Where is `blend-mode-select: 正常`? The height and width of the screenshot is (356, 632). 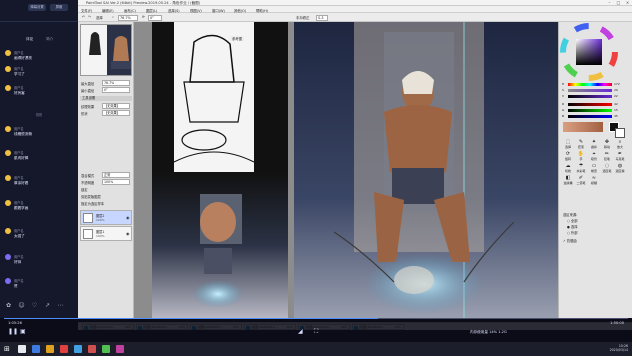 blend-mode-select: 正常 is located at coordinates (116, 175).